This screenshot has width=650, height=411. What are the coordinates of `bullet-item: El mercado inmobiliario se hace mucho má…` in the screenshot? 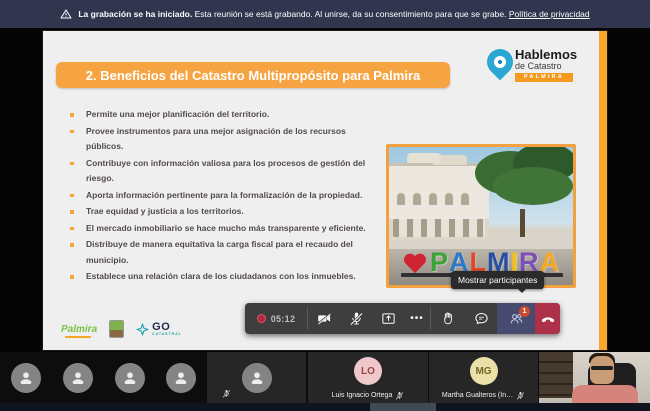 It's located at (225, 229).